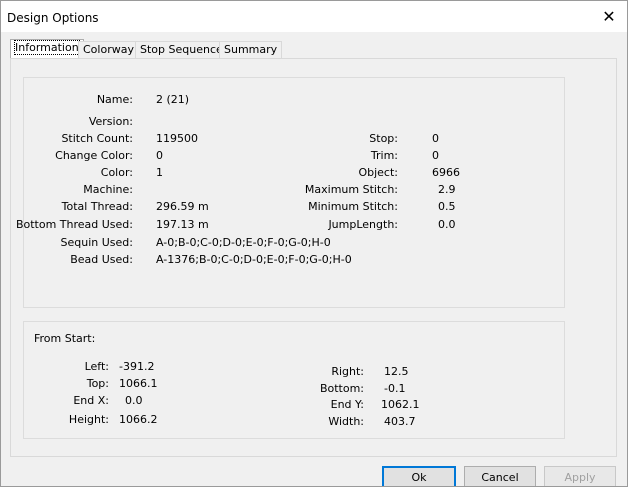  What do you see at coordinates (609, 17) in the screenshot?
I see `close-icon: ✕` at bounding box center [609, 17].